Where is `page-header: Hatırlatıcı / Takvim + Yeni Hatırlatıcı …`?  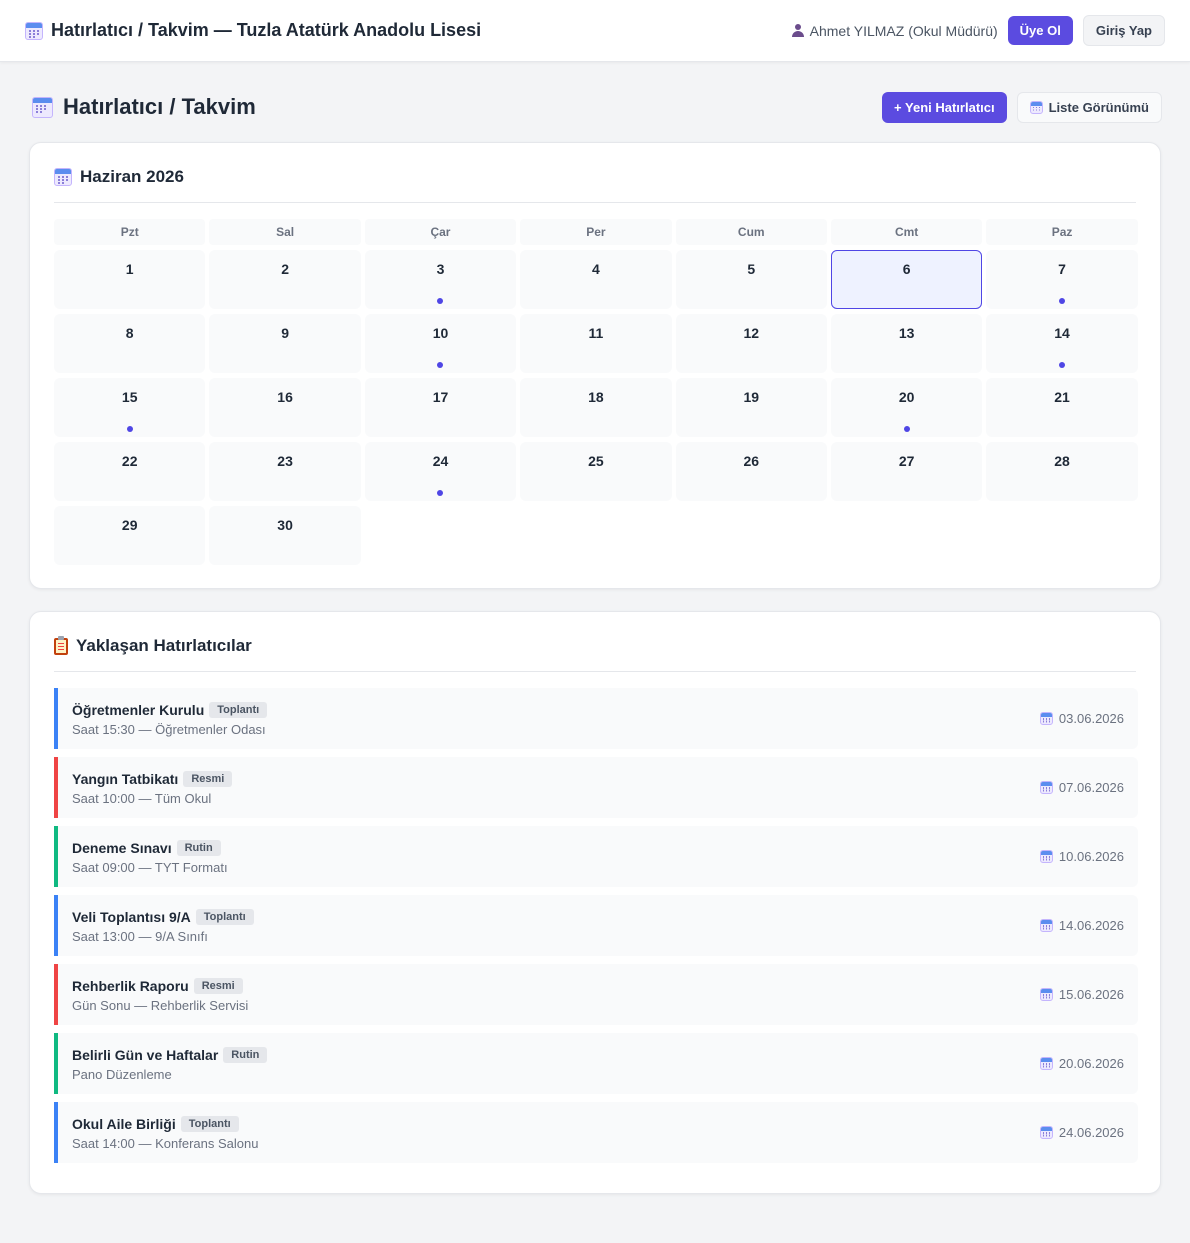 page-header: Hatırlatıcı / Takvim + Yeni Hatırlatıcı … is located at coordinates (597, 107).